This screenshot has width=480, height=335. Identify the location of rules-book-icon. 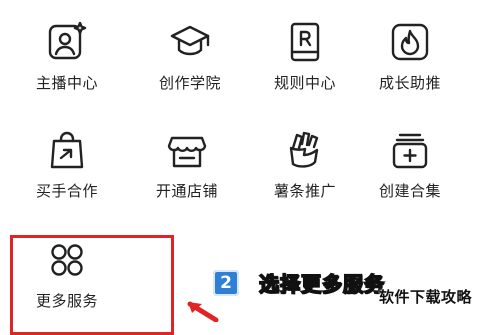
(305, 42).